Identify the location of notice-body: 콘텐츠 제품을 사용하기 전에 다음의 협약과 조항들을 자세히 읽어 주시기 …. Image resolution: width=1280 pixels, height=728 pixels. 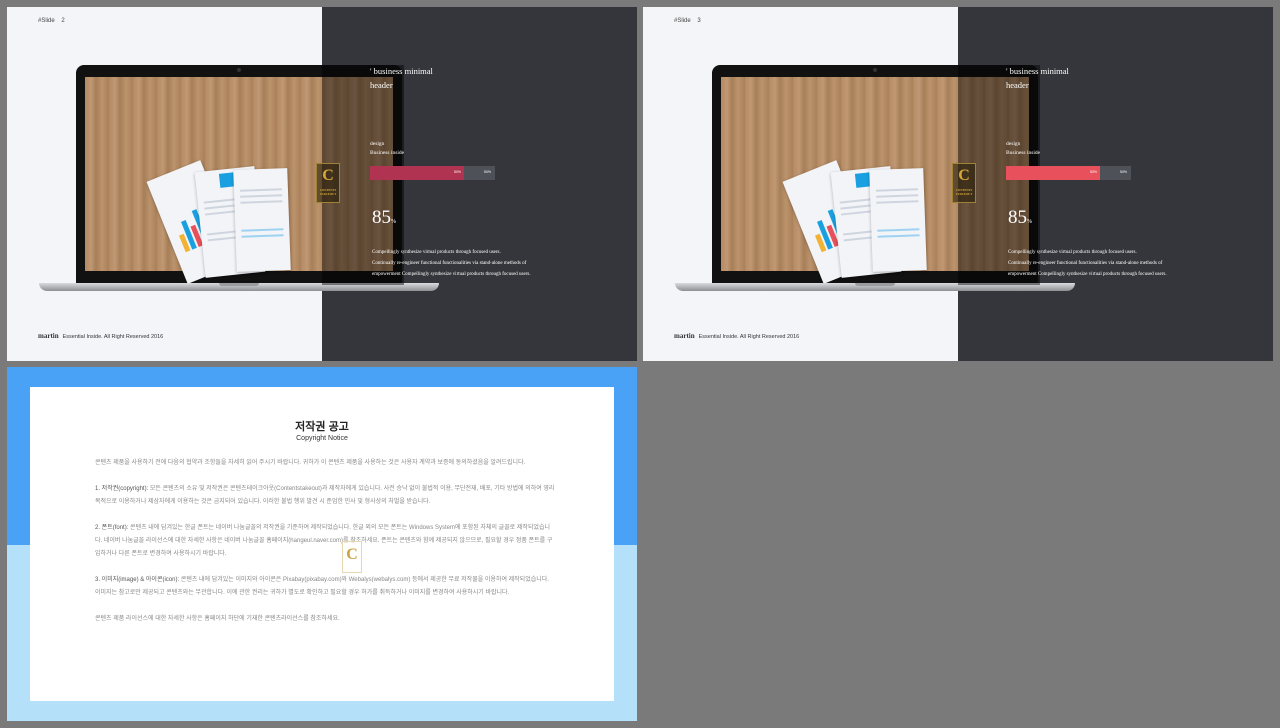
(325, 548).